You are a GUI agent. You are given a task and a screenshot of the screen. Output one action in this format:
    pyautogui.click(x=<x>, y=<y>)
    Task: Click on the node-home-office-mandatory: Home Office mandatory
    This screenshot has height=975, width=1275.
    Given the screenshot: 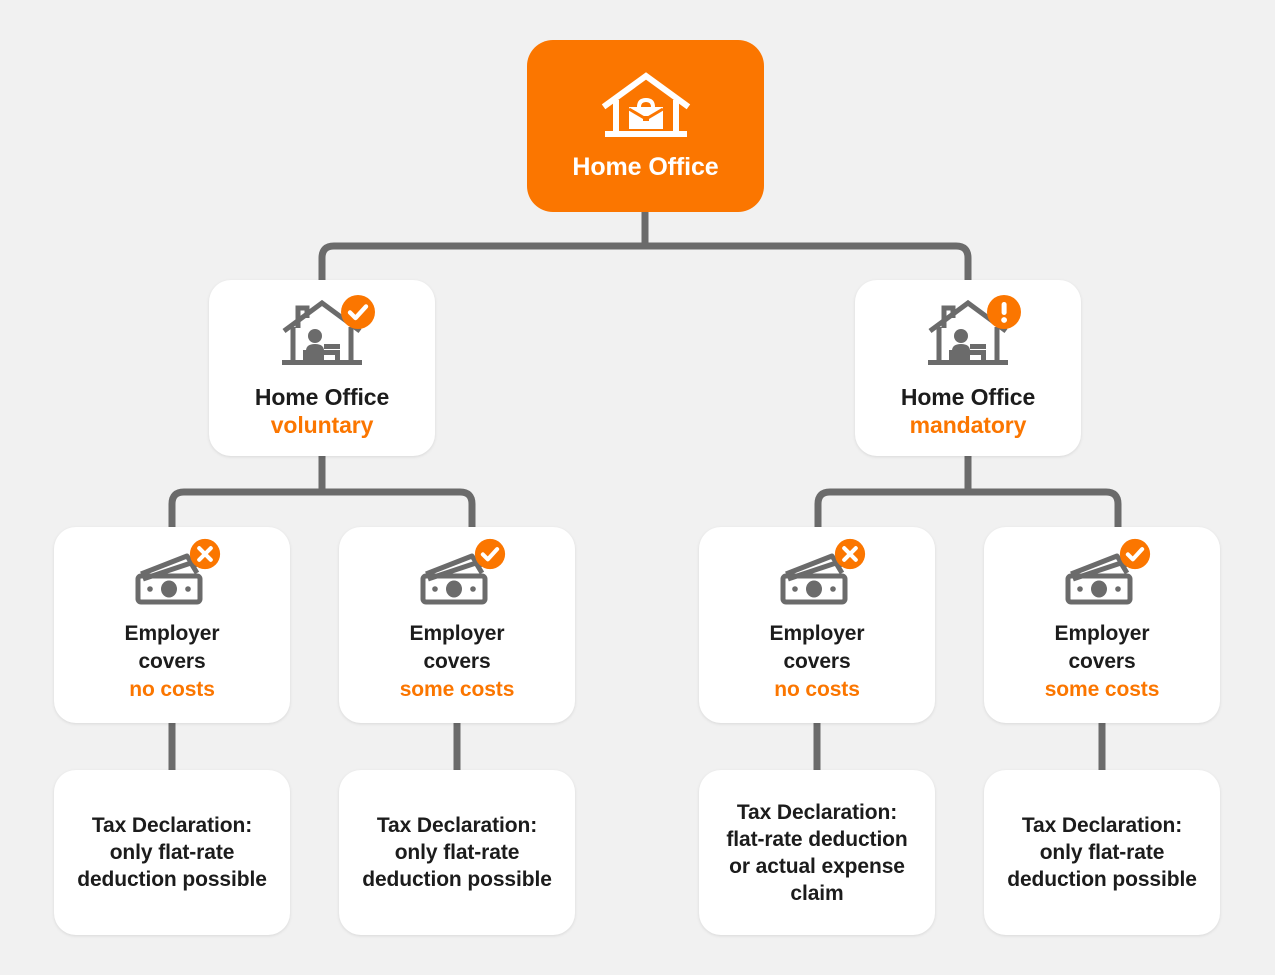 What is the action you would take?
    pyautogui.click(x=968, y=368)
    